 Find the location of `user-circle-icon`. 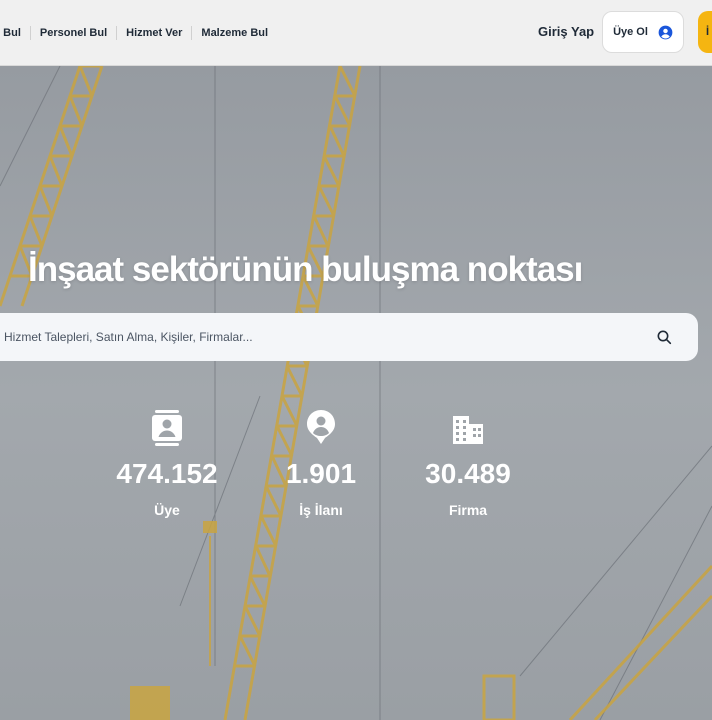

user-circle-icon is located at coordinates (665, 32).